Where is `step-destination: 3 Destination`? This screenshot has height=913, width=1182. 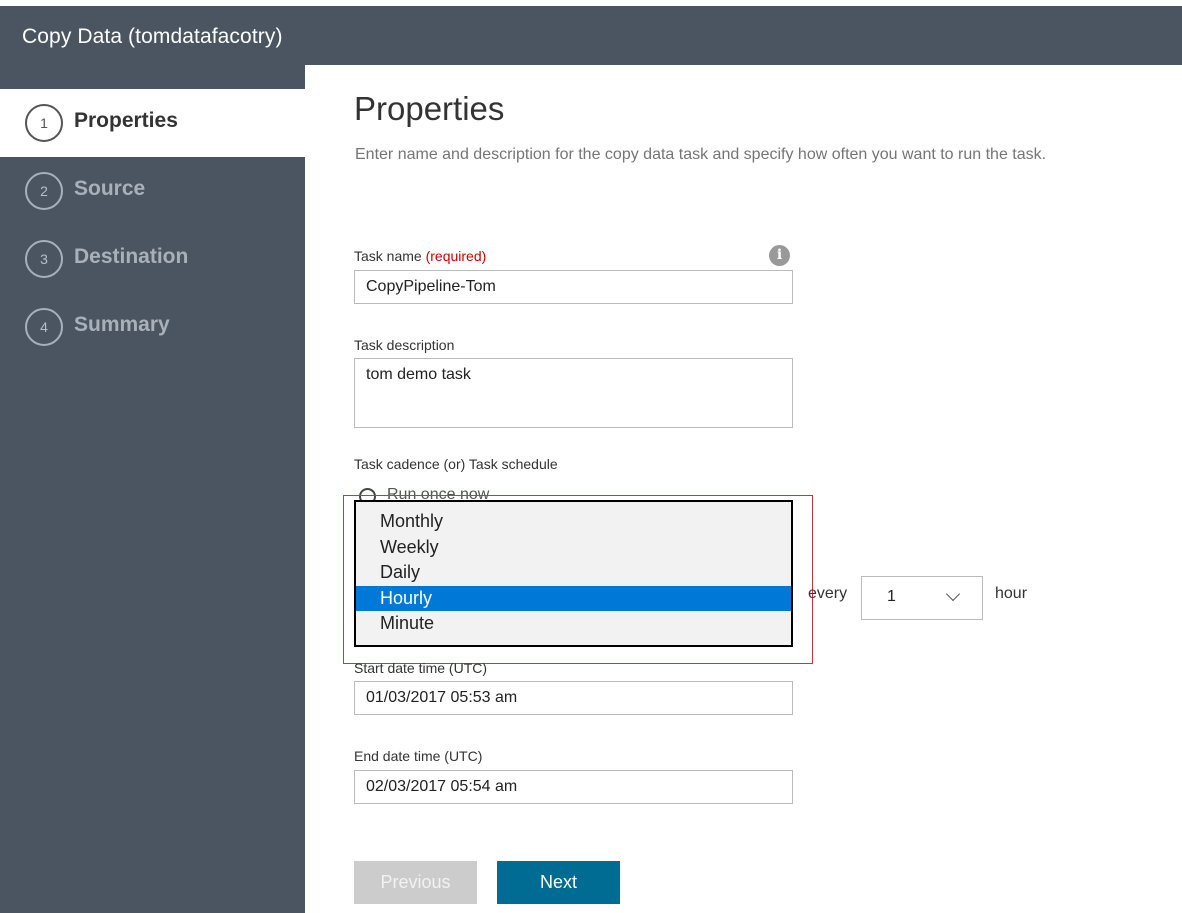 step-destination: 3 Destination is located at coordinates (152, 259).